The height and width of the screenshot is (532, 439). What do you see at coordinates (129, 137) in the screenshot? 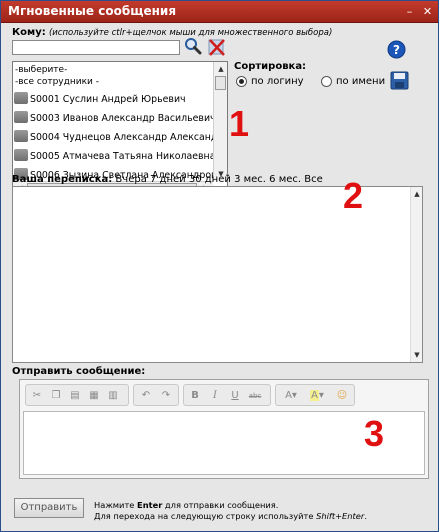
I see `user-name: S0004 Чуднецов Александр Александрович` at bounding box center [129, 137].